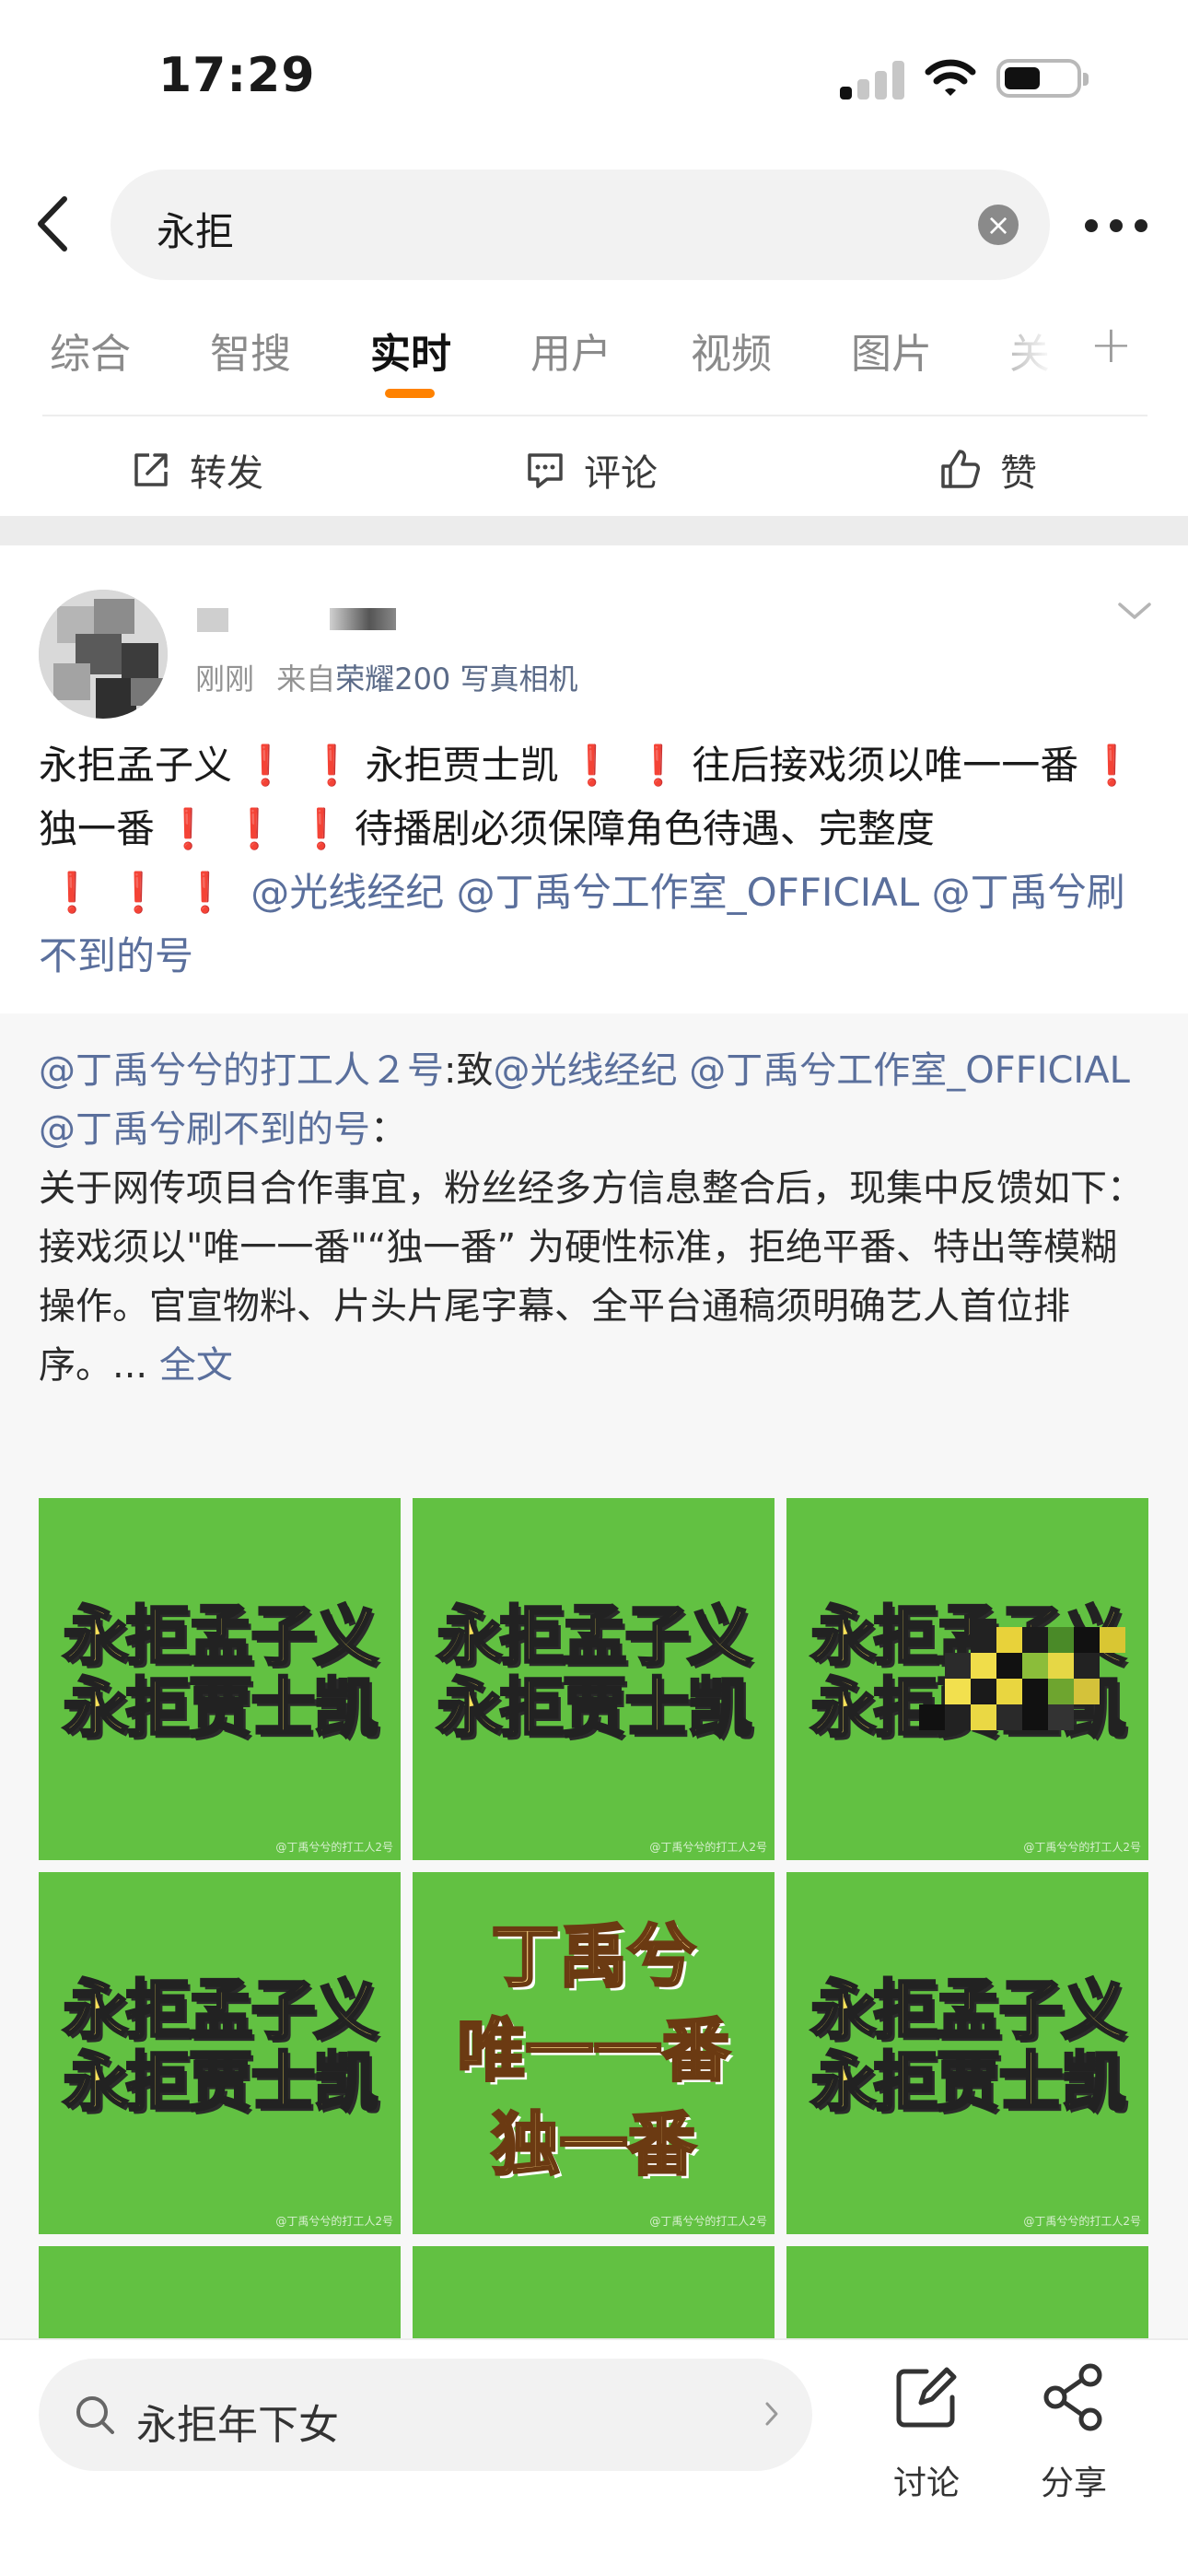 The height and width of the screenshot is (2576, 1188). I want to click on status-time: 17:29, so click(237, 75).